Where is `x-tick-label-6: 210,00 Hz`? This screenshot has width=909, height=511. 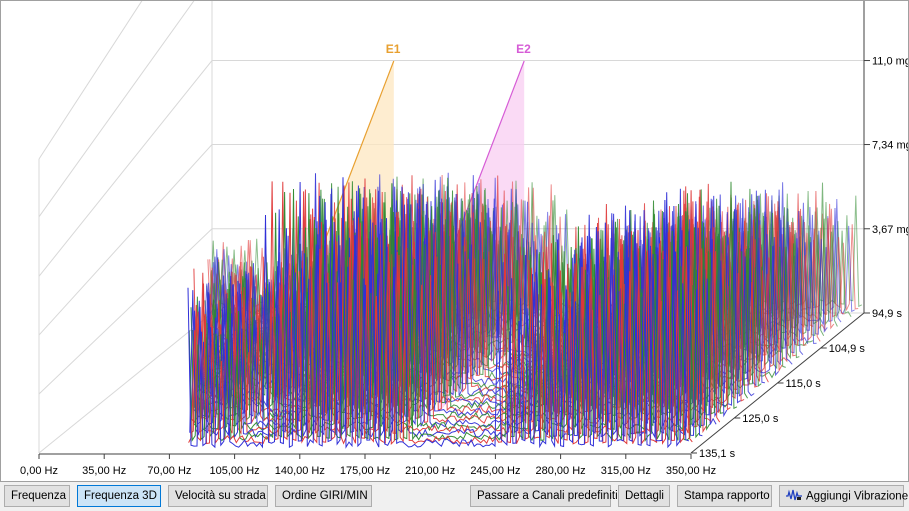
x-tick-label-6: 210,00 Hz is located at coordinates (430, 471).